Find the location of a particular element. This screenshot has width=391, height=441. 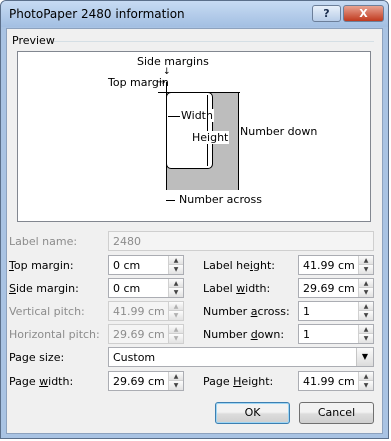

number-across-tick is located at coordinates (170, 200).